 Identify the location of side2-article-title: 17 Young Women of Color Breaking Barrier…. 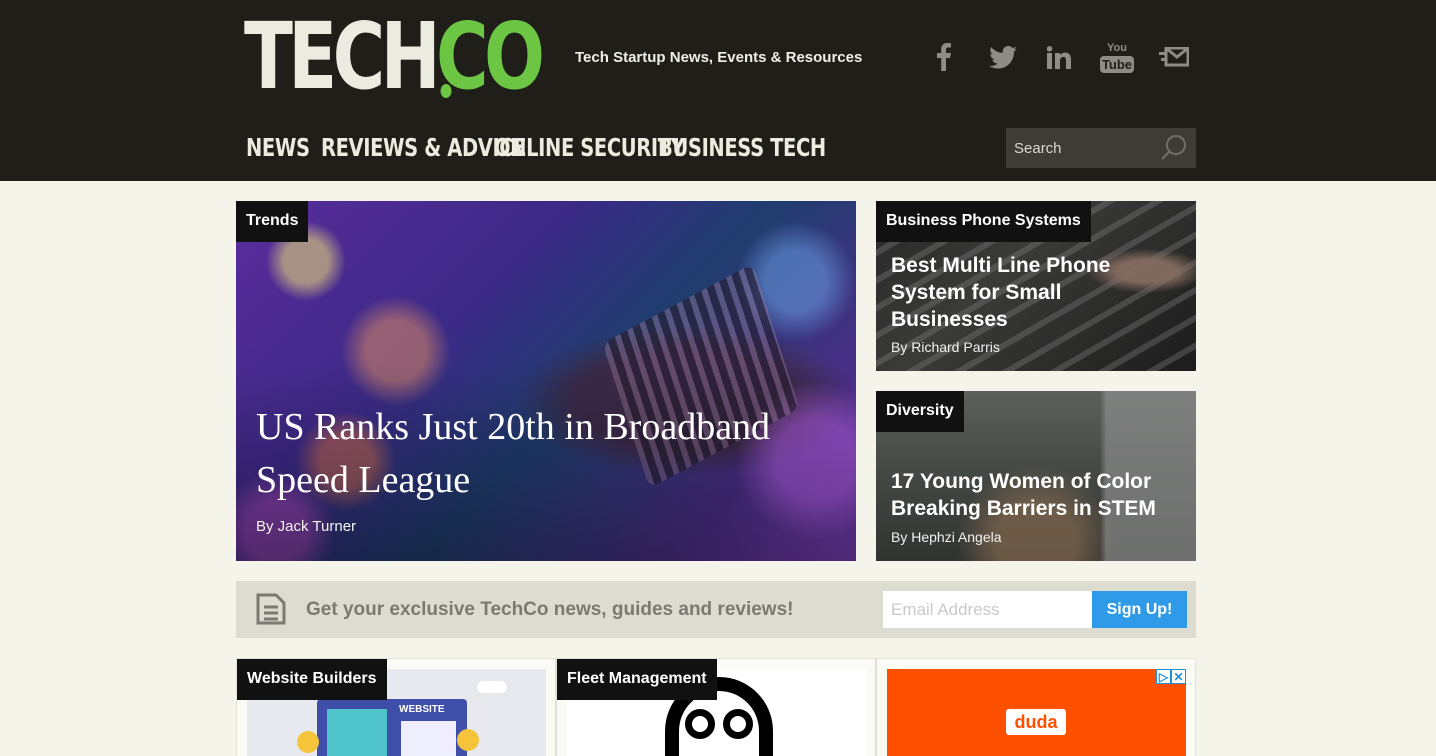
(1036, 495).